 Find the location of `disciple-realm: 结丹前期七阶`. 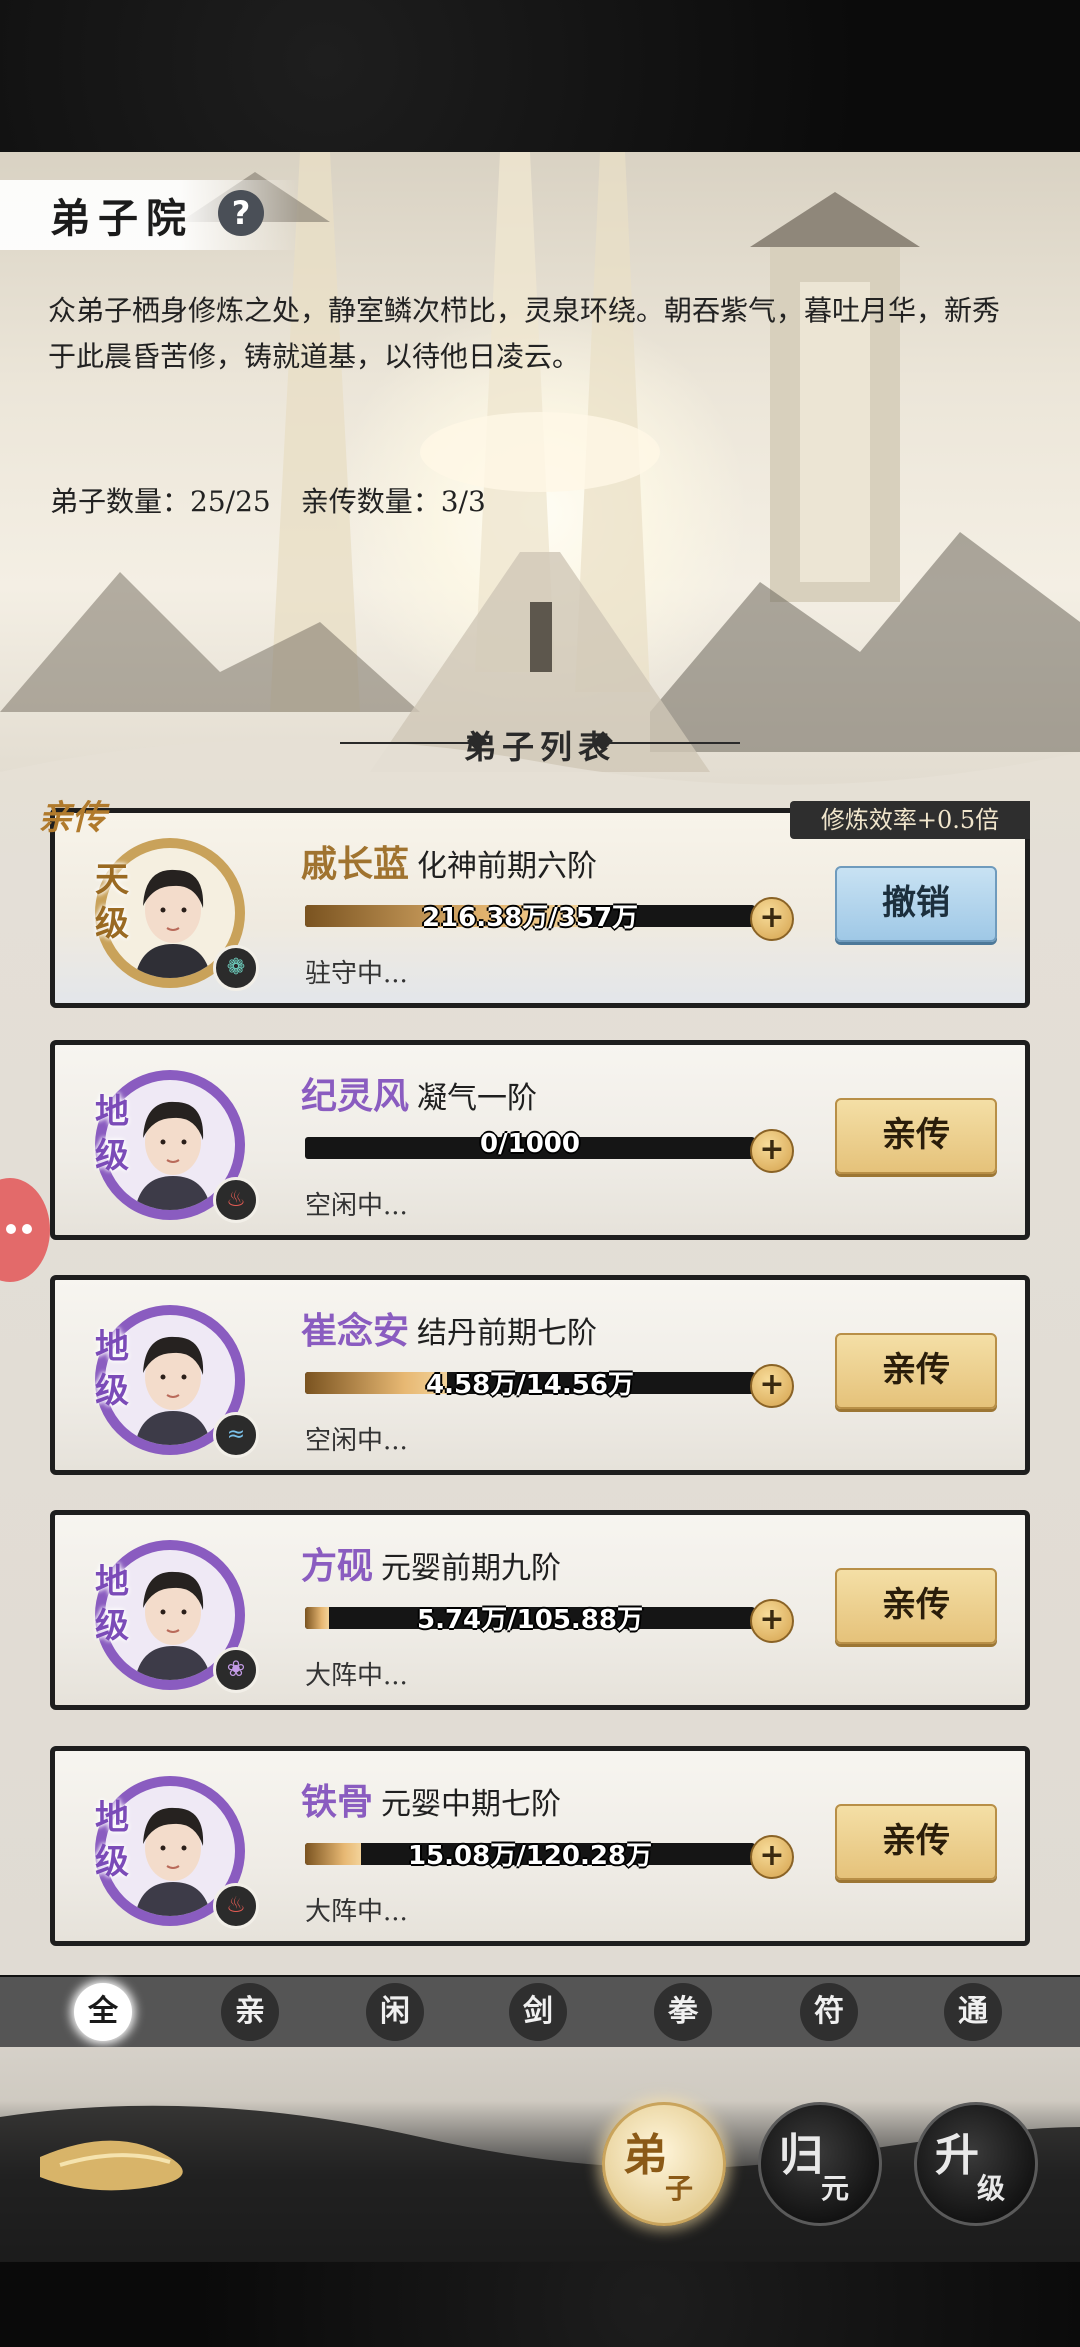

disciple-realm: 结丹前期七阶 is located at coordinates (507, 1333).